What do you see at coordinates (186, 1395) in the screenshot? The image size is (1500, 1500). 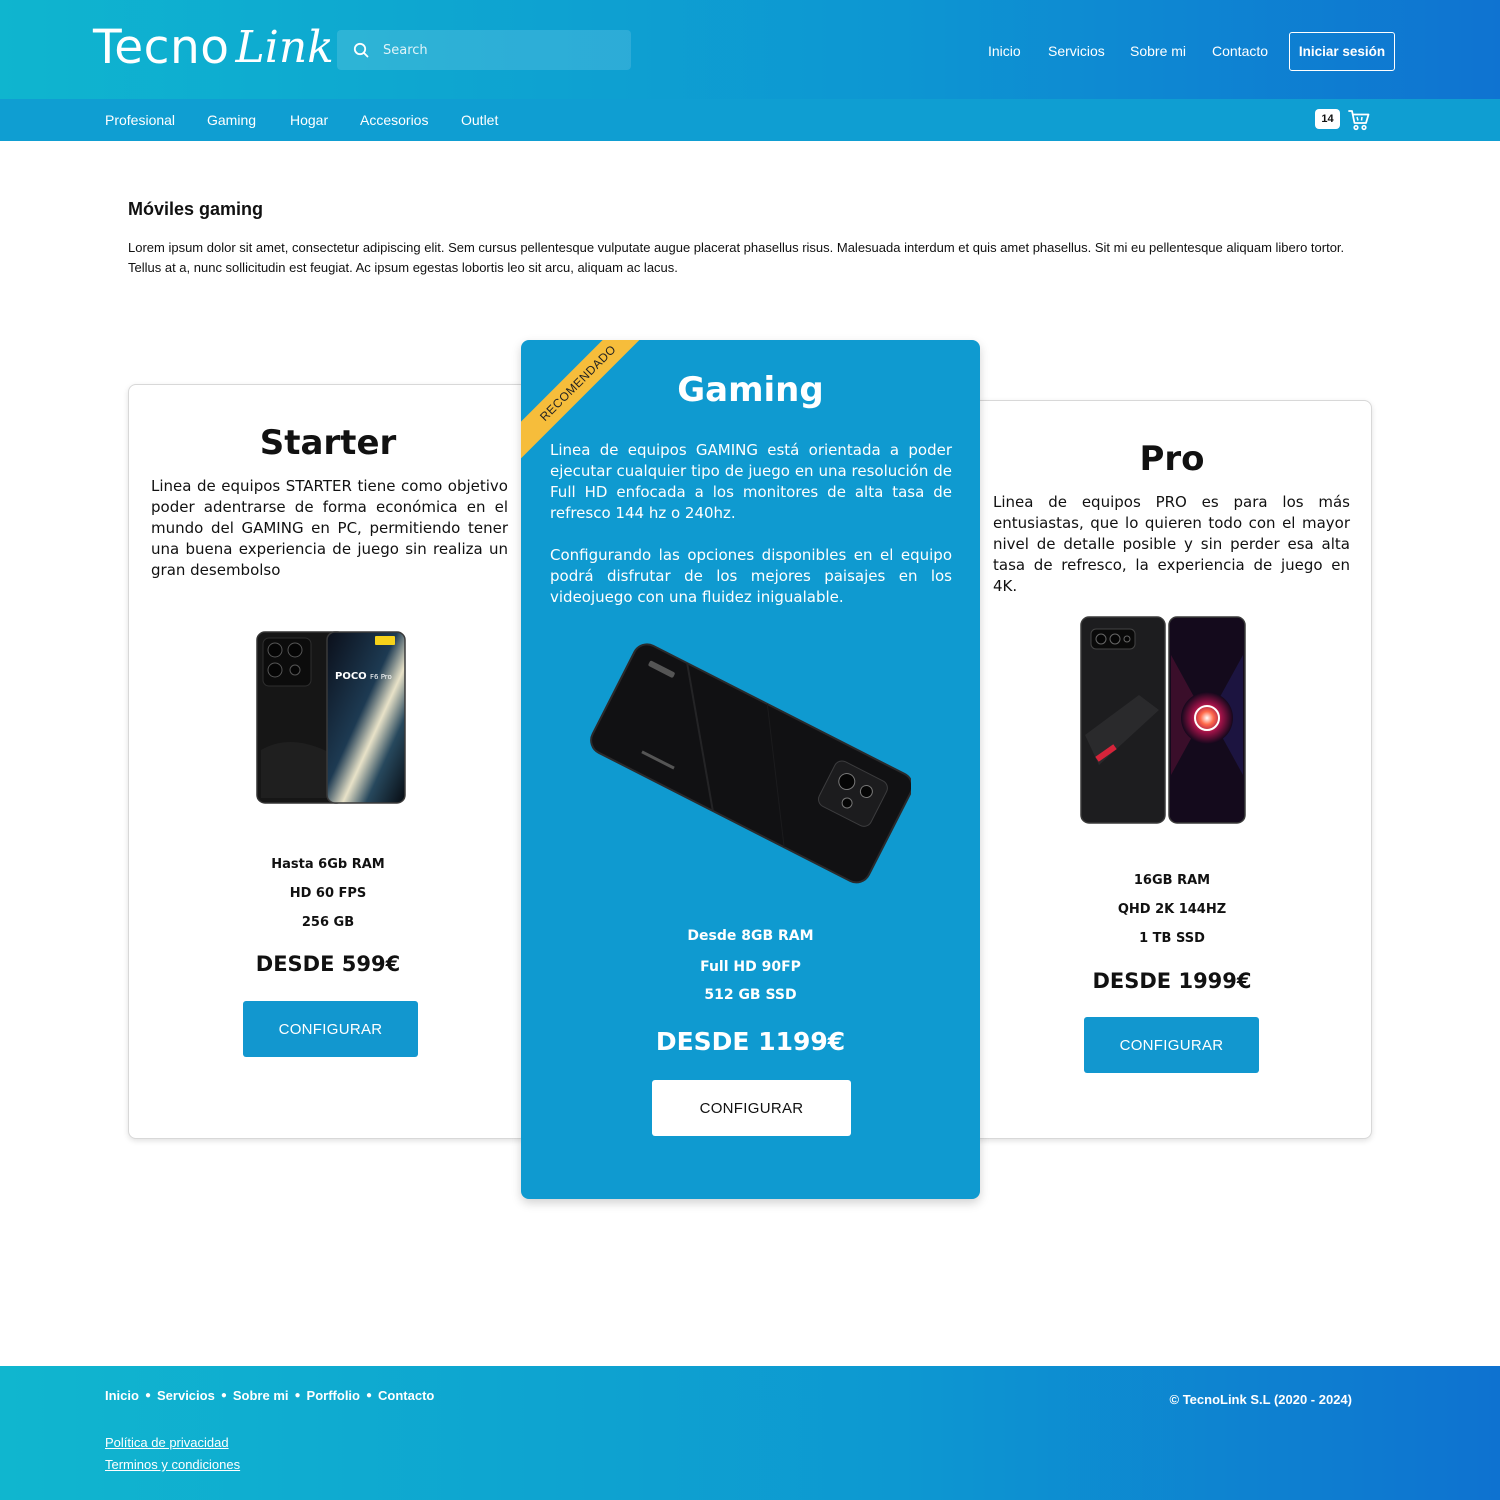 I see `footer-link-servicios: Servicios` at bounding box center [186, 1395].